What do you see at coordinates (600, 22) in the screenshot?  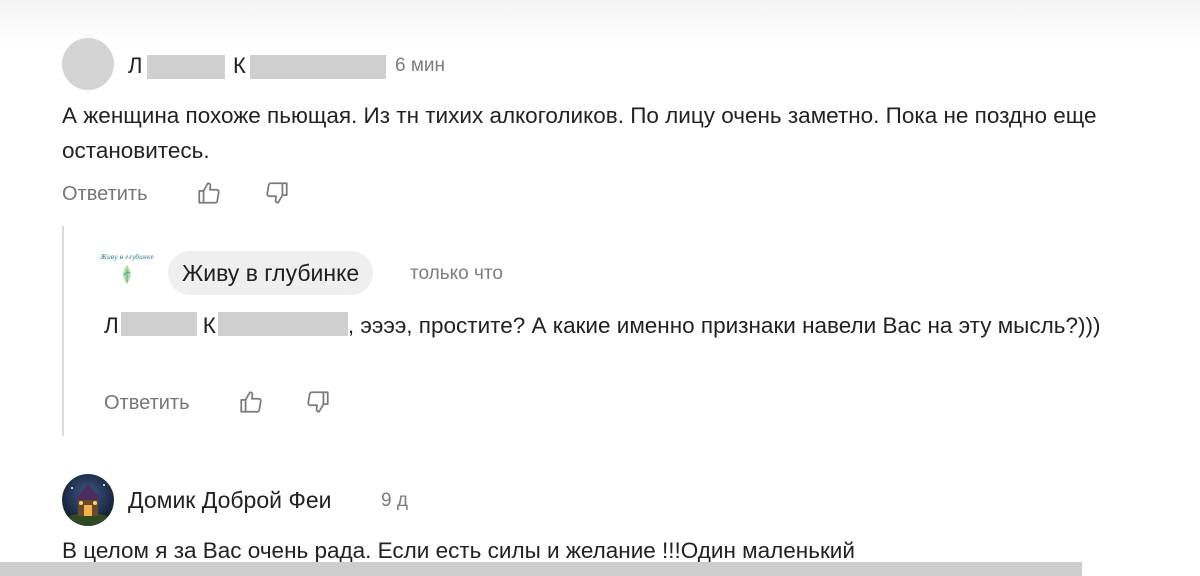 I see `top-fade` at bounding box center [600, 22].